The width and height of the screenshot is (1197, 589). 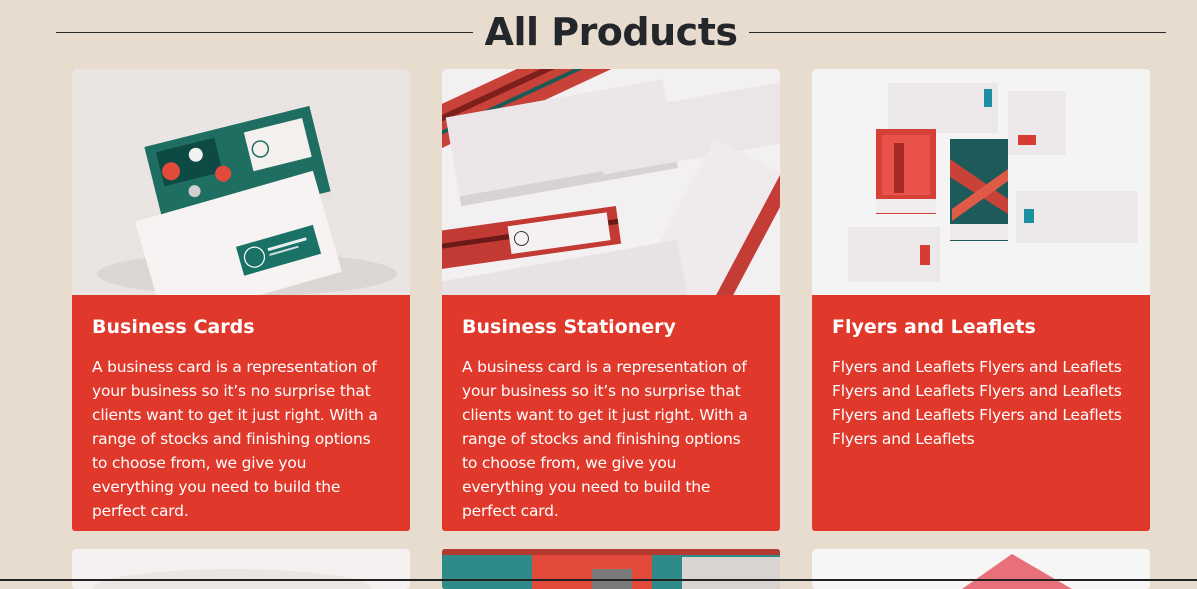 What do you see at coordinates (981, 182) in the screenshot?
I see `flyers-leaflets-image` at bounding box center [981, 182].